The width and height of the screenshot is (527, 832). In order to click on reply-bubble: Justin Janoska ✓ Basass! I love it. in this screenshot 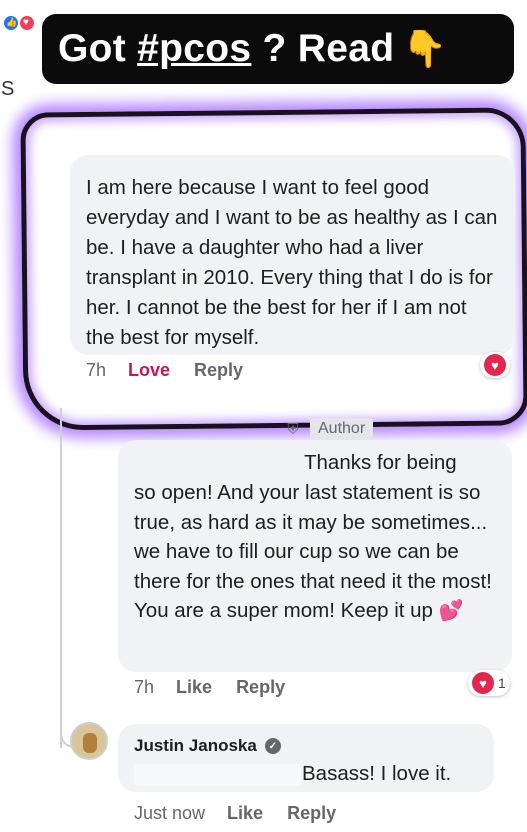, I will do `click(306, 758)`.